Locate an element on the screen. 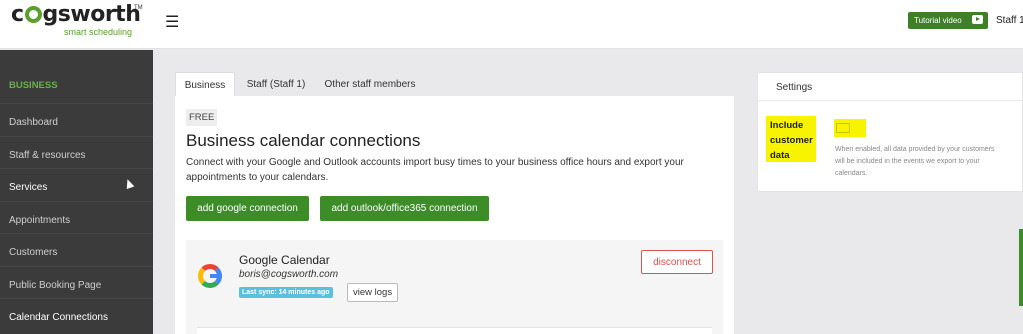 Image resolution: width=1023 pixels, height=334 pixels. settings-title: Settings is located at coordinates (890, 87).